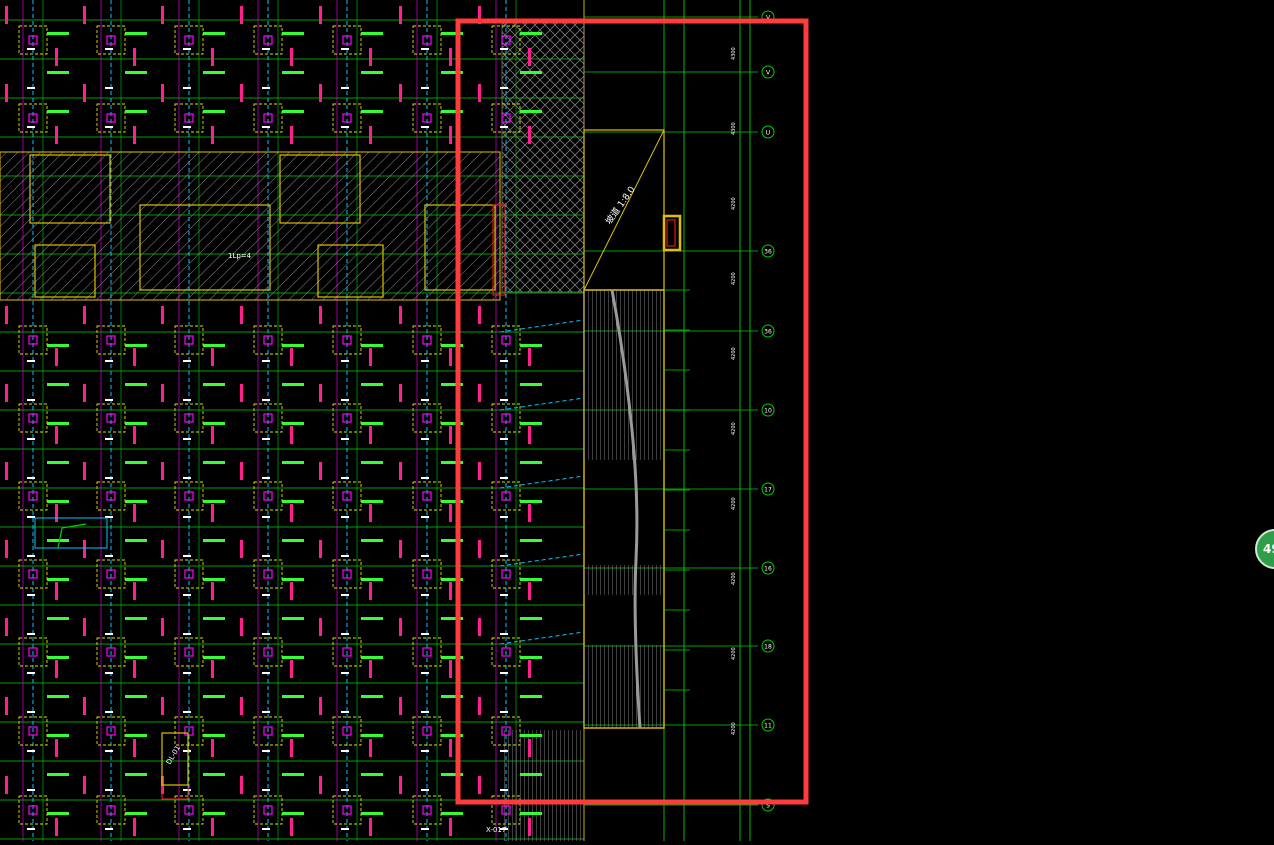  I want to click on dimension-value: 4300, so click(734, 53).